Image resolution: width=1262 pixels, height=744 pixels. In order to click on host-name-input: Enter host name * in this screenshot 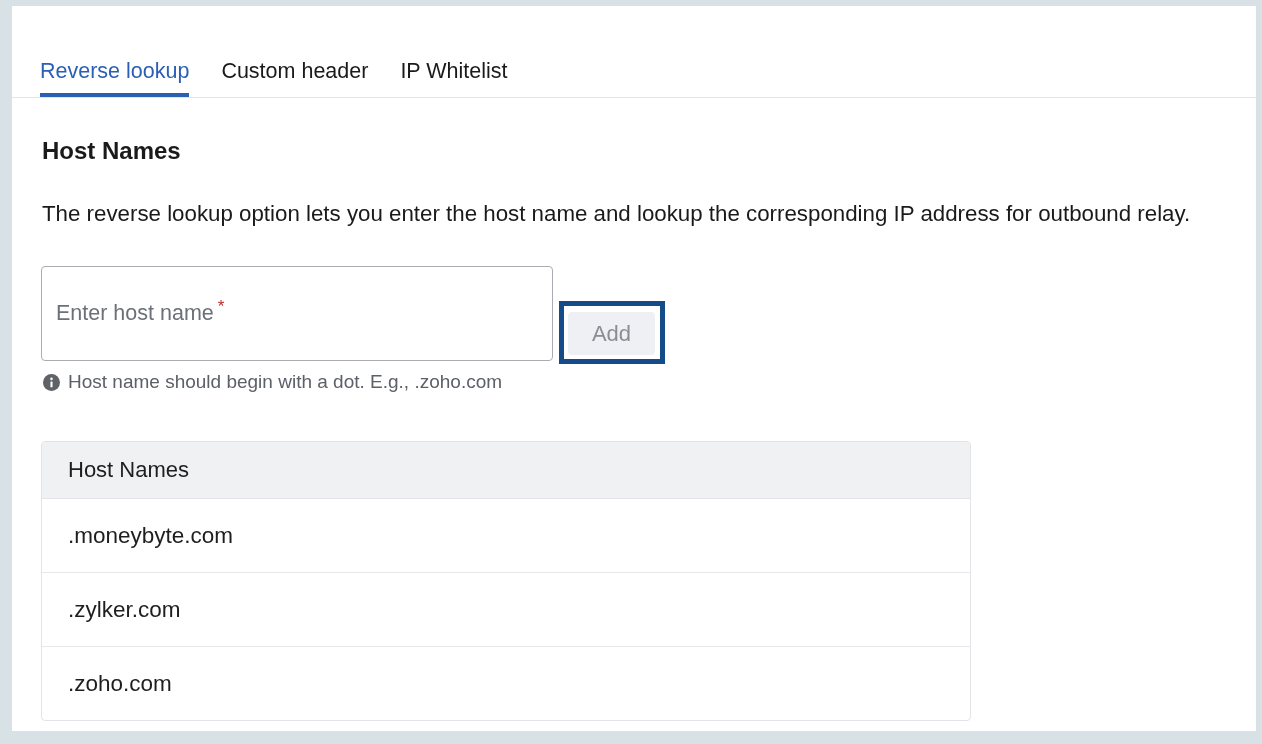, I will do `click(297, 313)`.